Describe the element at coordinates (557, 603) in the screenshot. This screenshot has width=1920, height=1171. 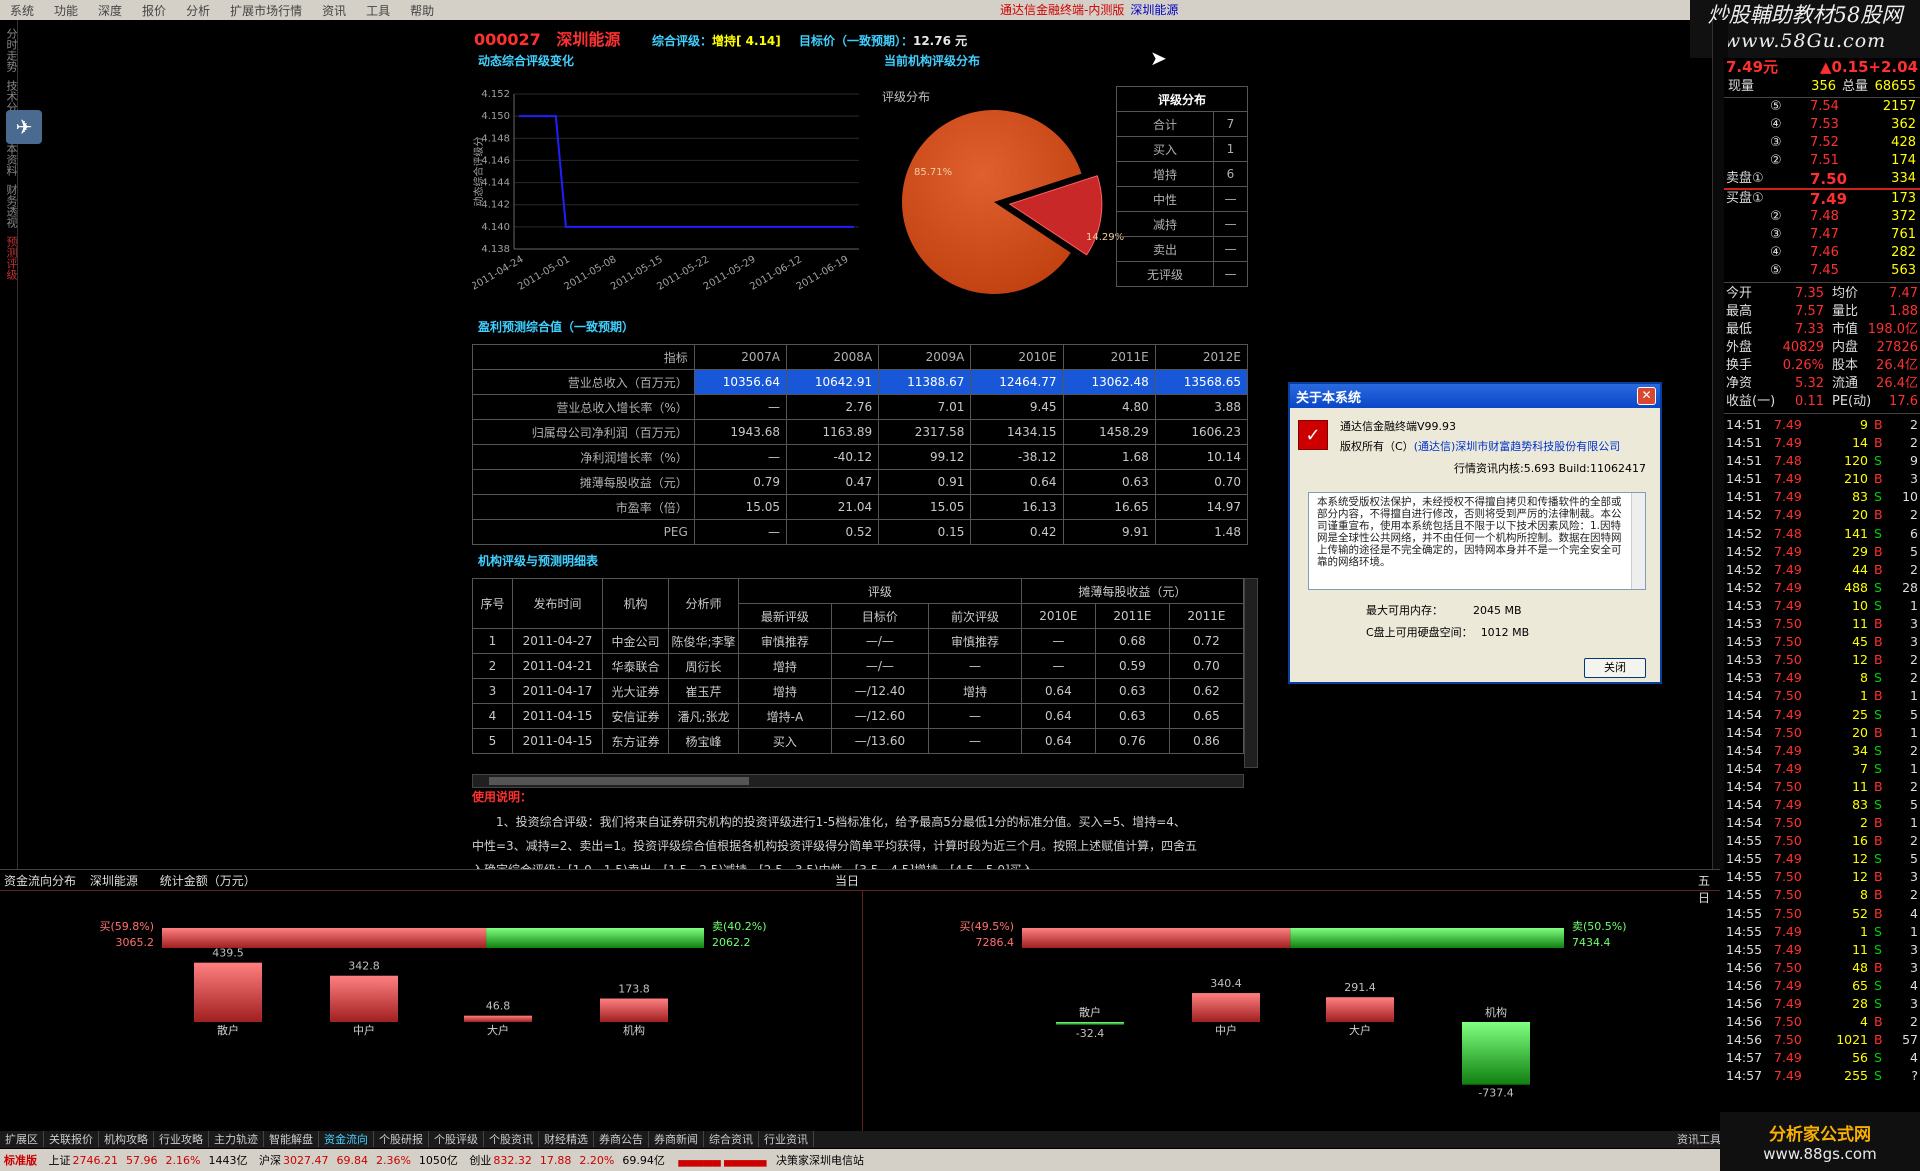
I see `rate-col-header: 发布时间` at that location.